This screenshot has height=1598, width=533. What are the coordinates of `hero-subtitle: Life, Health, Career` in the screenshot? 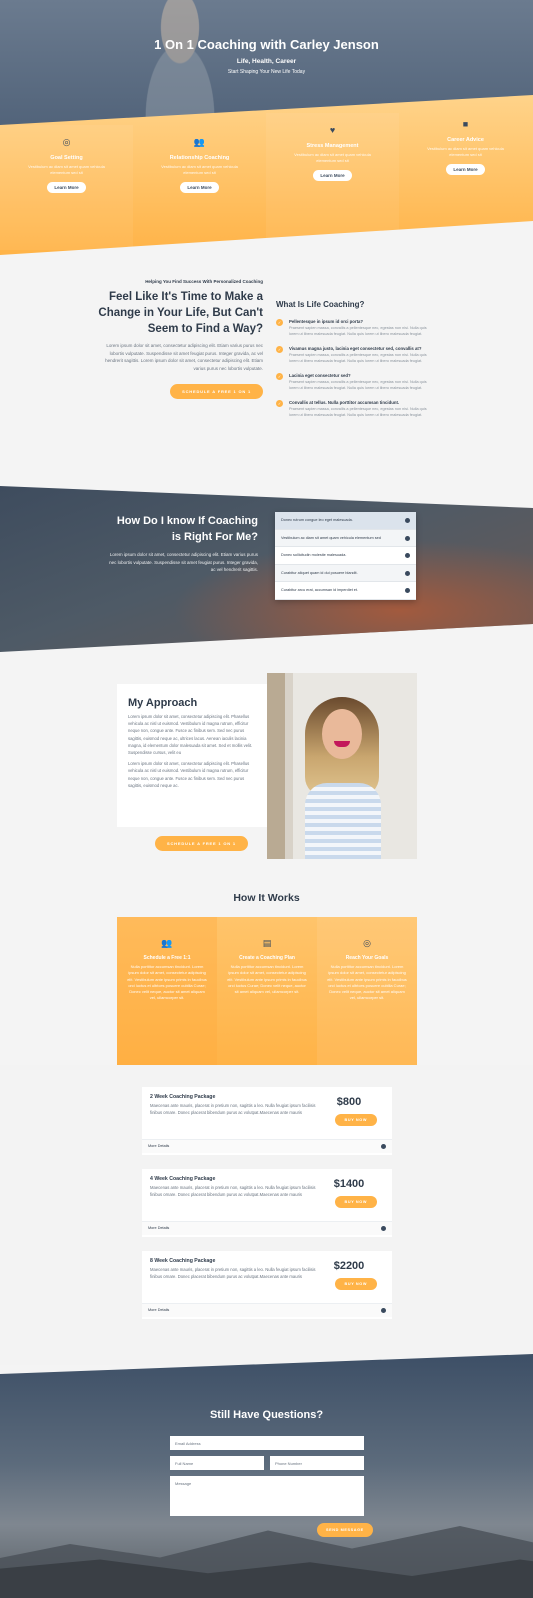 It's located at (266, 61).